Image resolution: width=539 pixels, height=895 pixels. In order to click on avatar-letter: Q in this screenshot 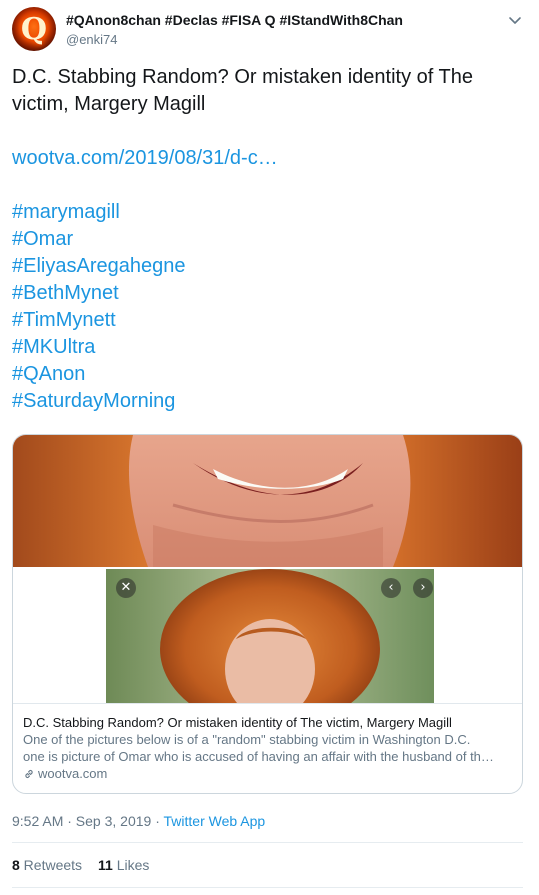, I will do `click(34, 29)`.